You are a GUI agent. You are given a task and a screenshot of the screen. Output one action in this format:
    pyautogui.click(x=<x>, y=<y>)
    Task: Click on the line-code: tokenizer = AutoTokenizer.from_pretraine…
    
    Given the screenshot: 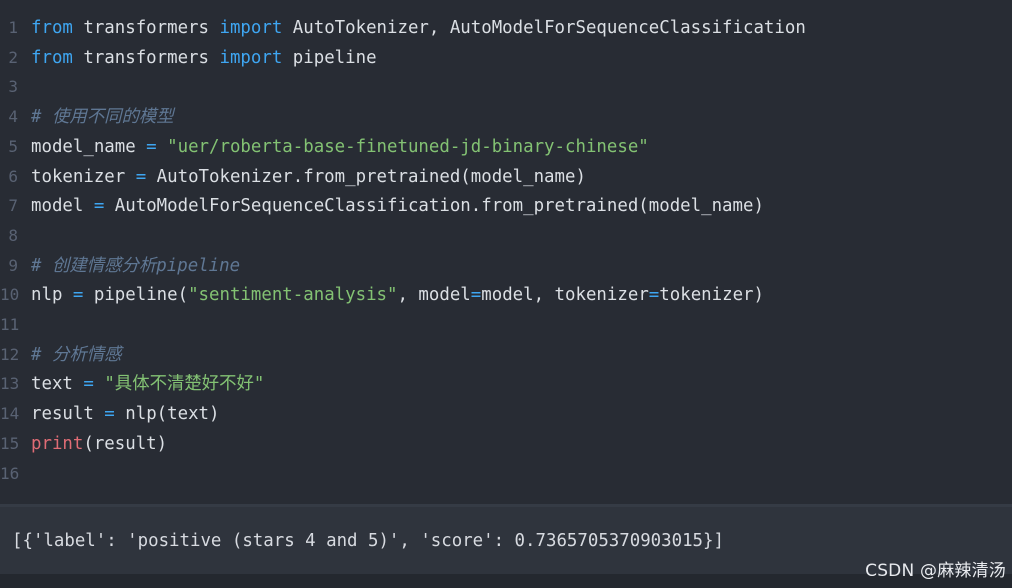 What is the action you would take?
    pyautogui.click(x=308, y=177)
    